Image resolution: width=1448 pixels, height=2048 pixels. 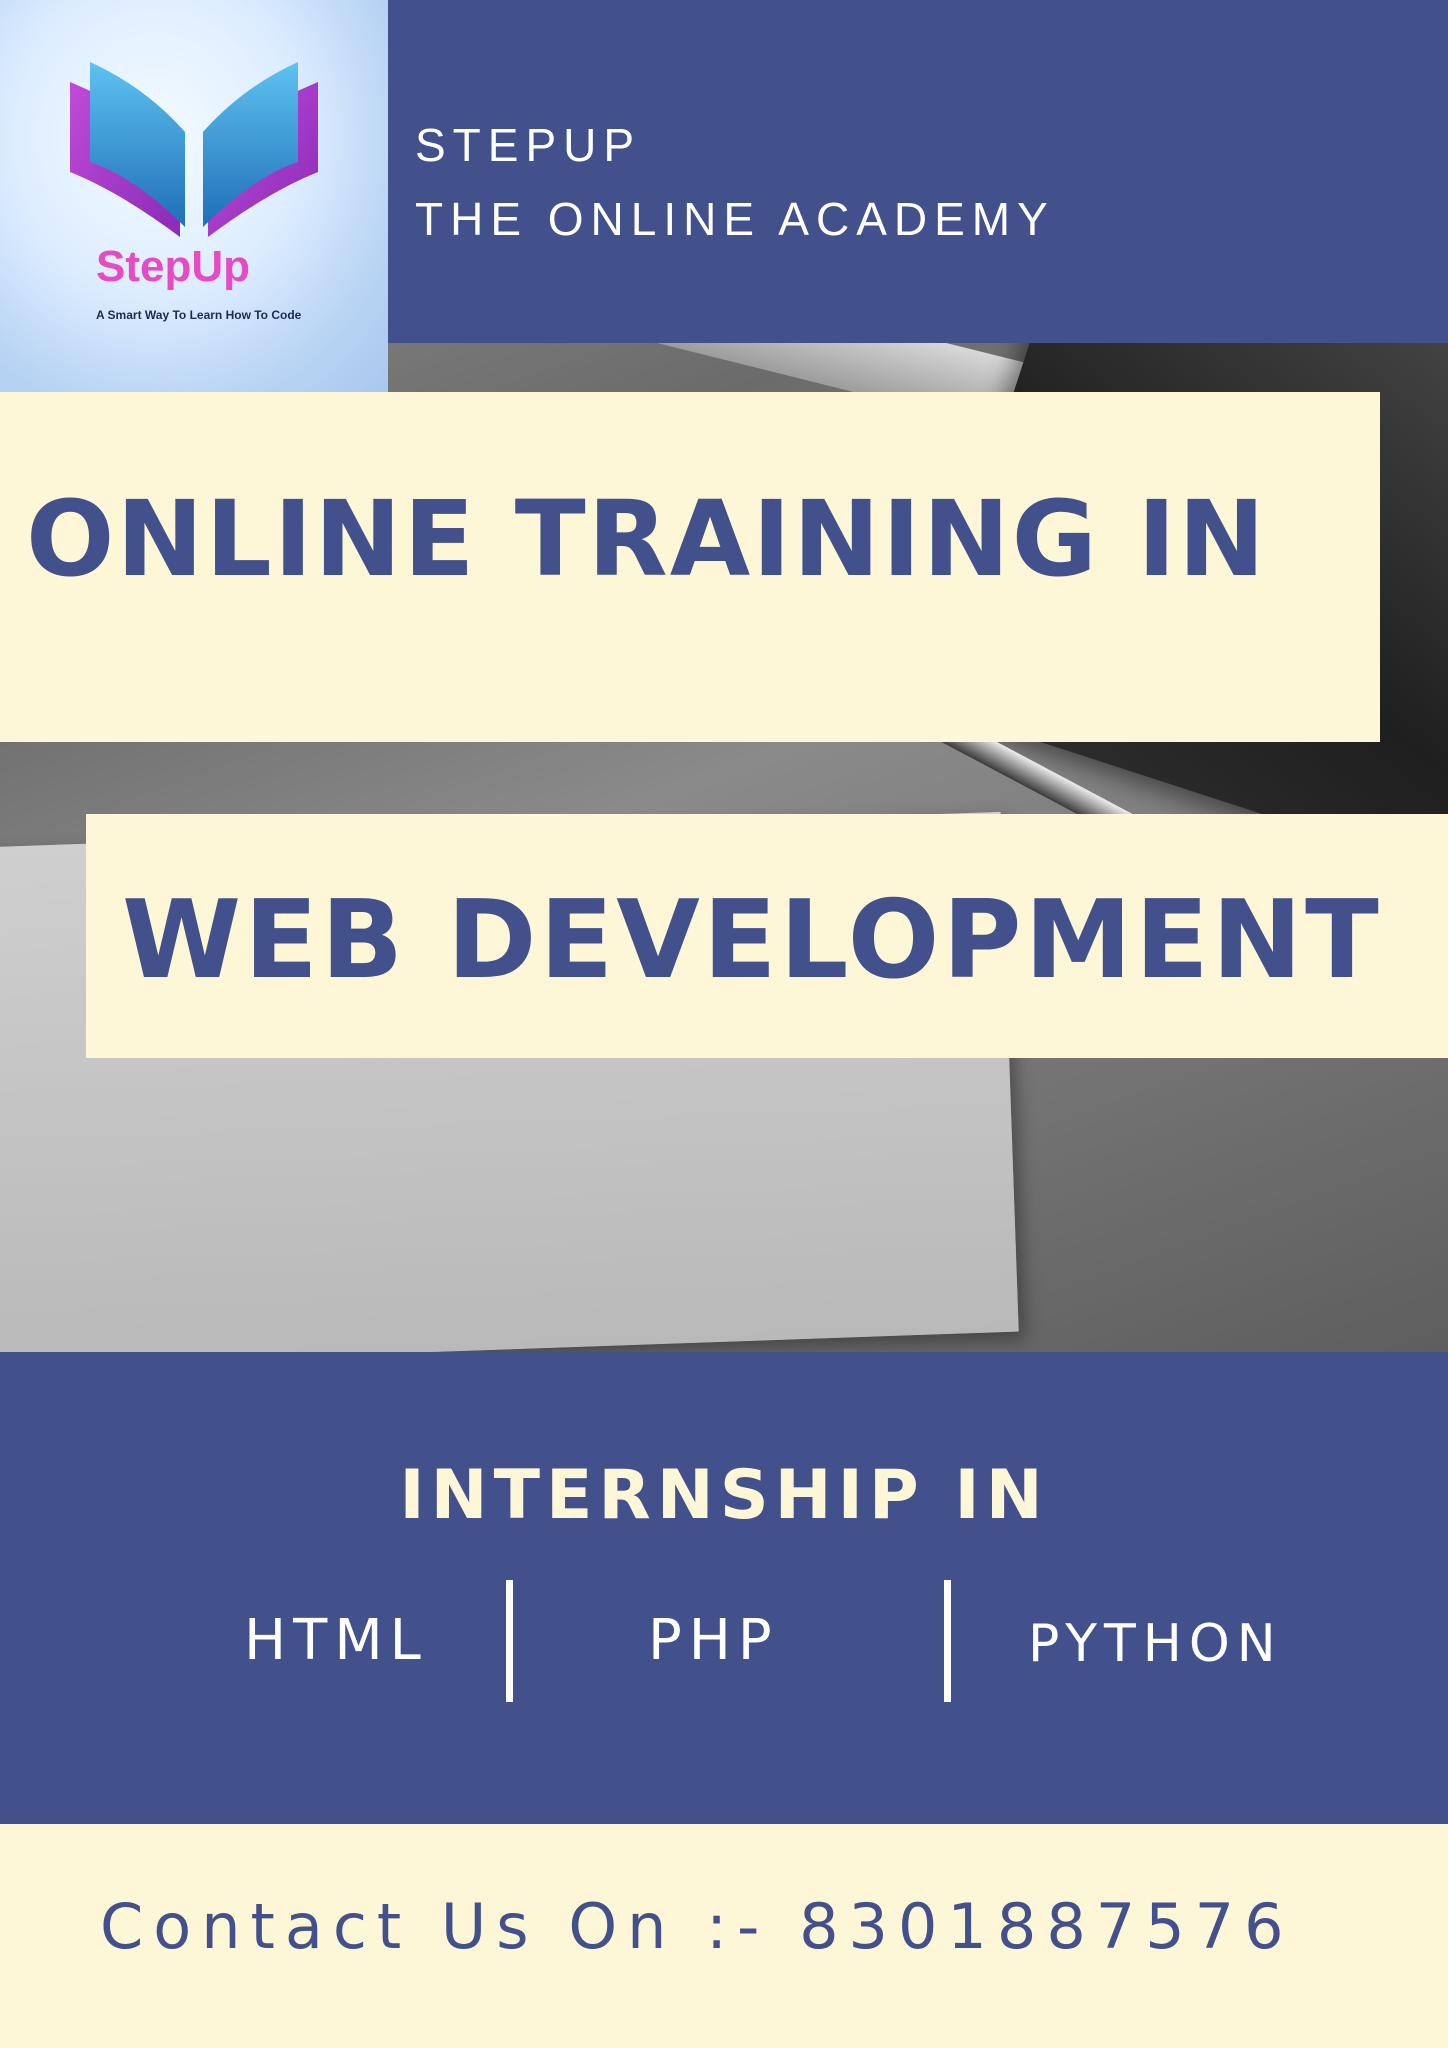 I want to click on headline-line-2: WEB DEVELOPMENT, so click(x=752, y=940).